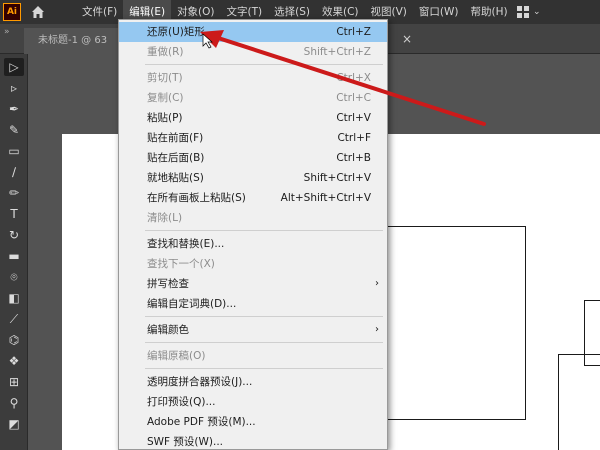  I want to click on menu-item-shortcut: Shift+Ctrl+V, so click(337, 178).